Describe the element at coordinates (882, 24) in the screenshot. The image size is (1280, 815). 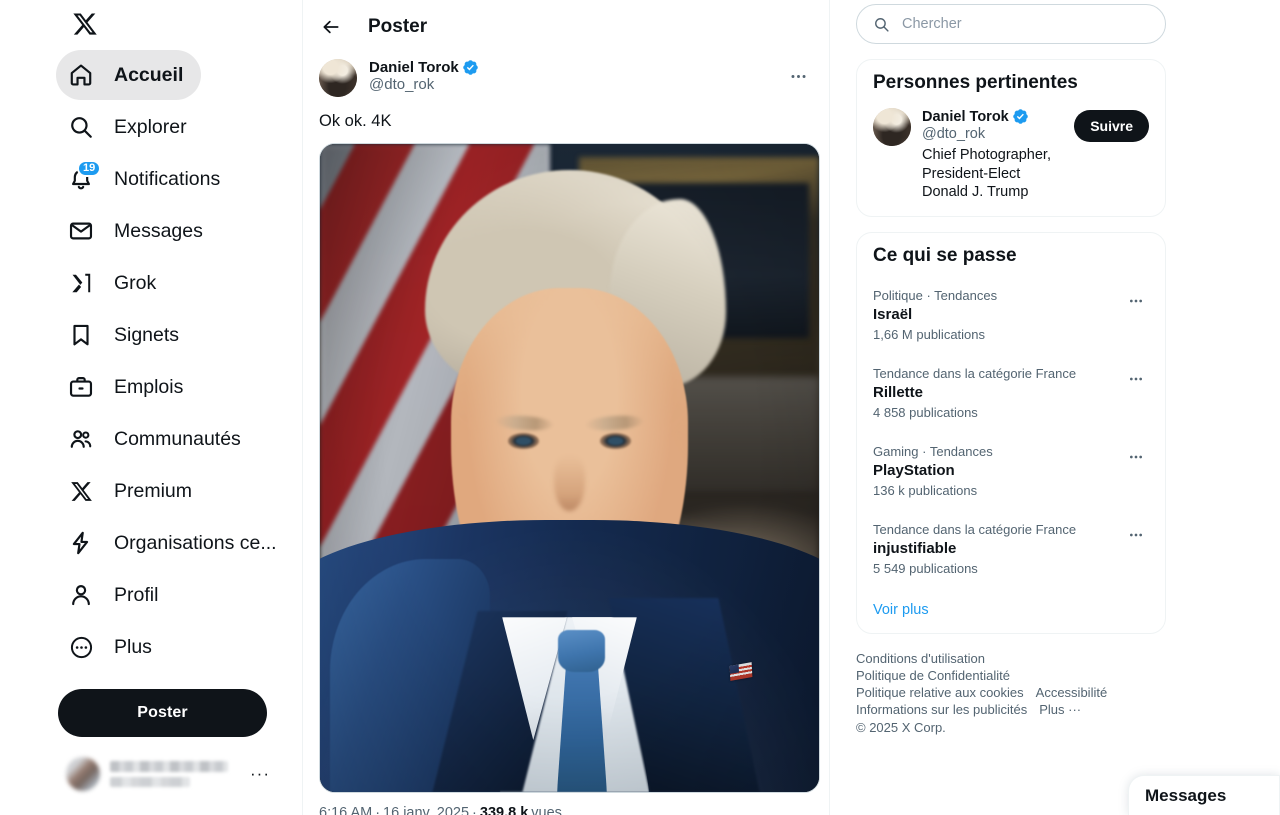
I see `search-icon` at that location.